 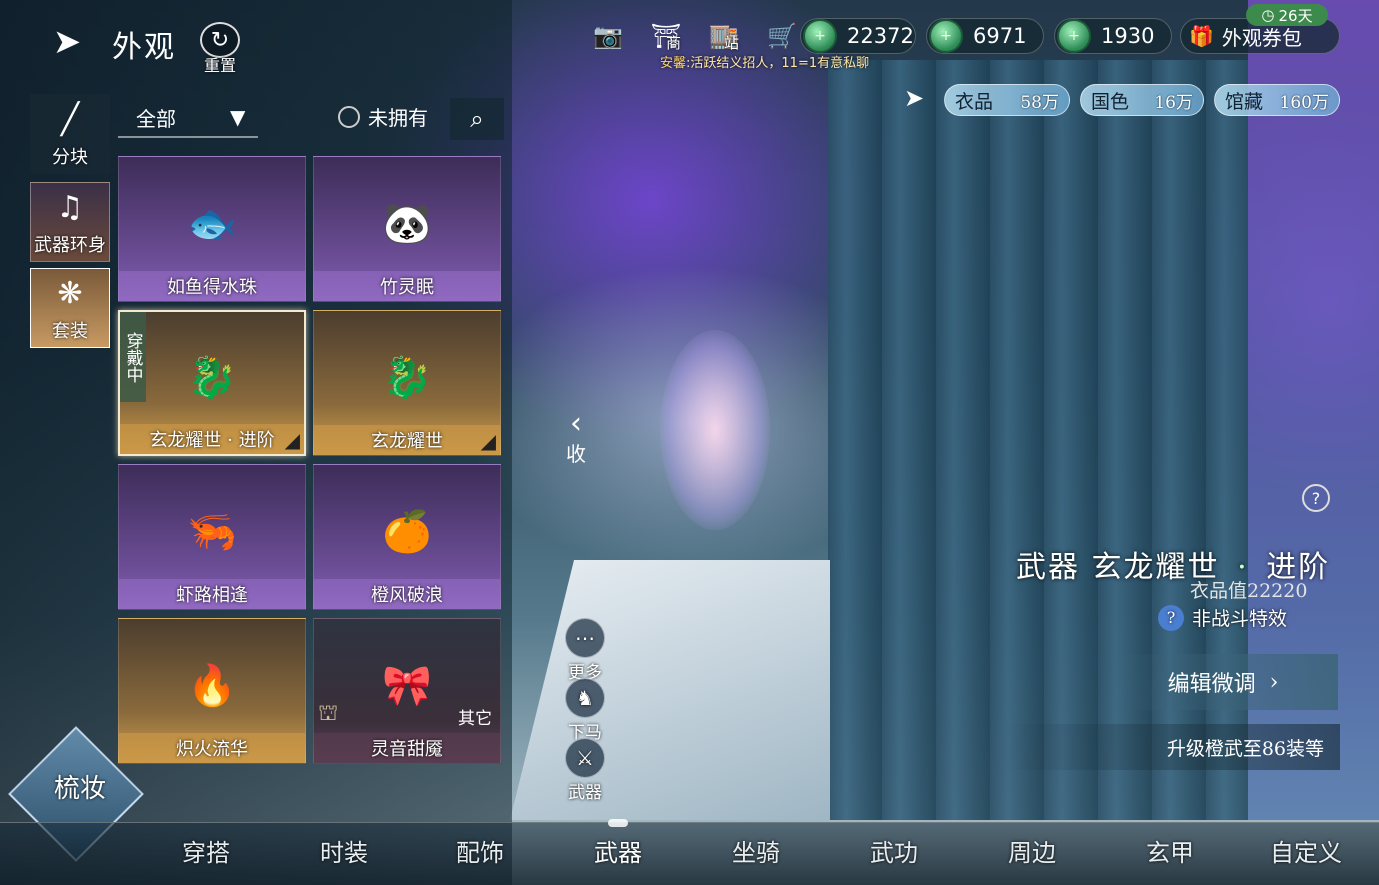 I want to click on notice-text: :活跃结义招人，11=1有意私聊, so click(x=778, y=63).